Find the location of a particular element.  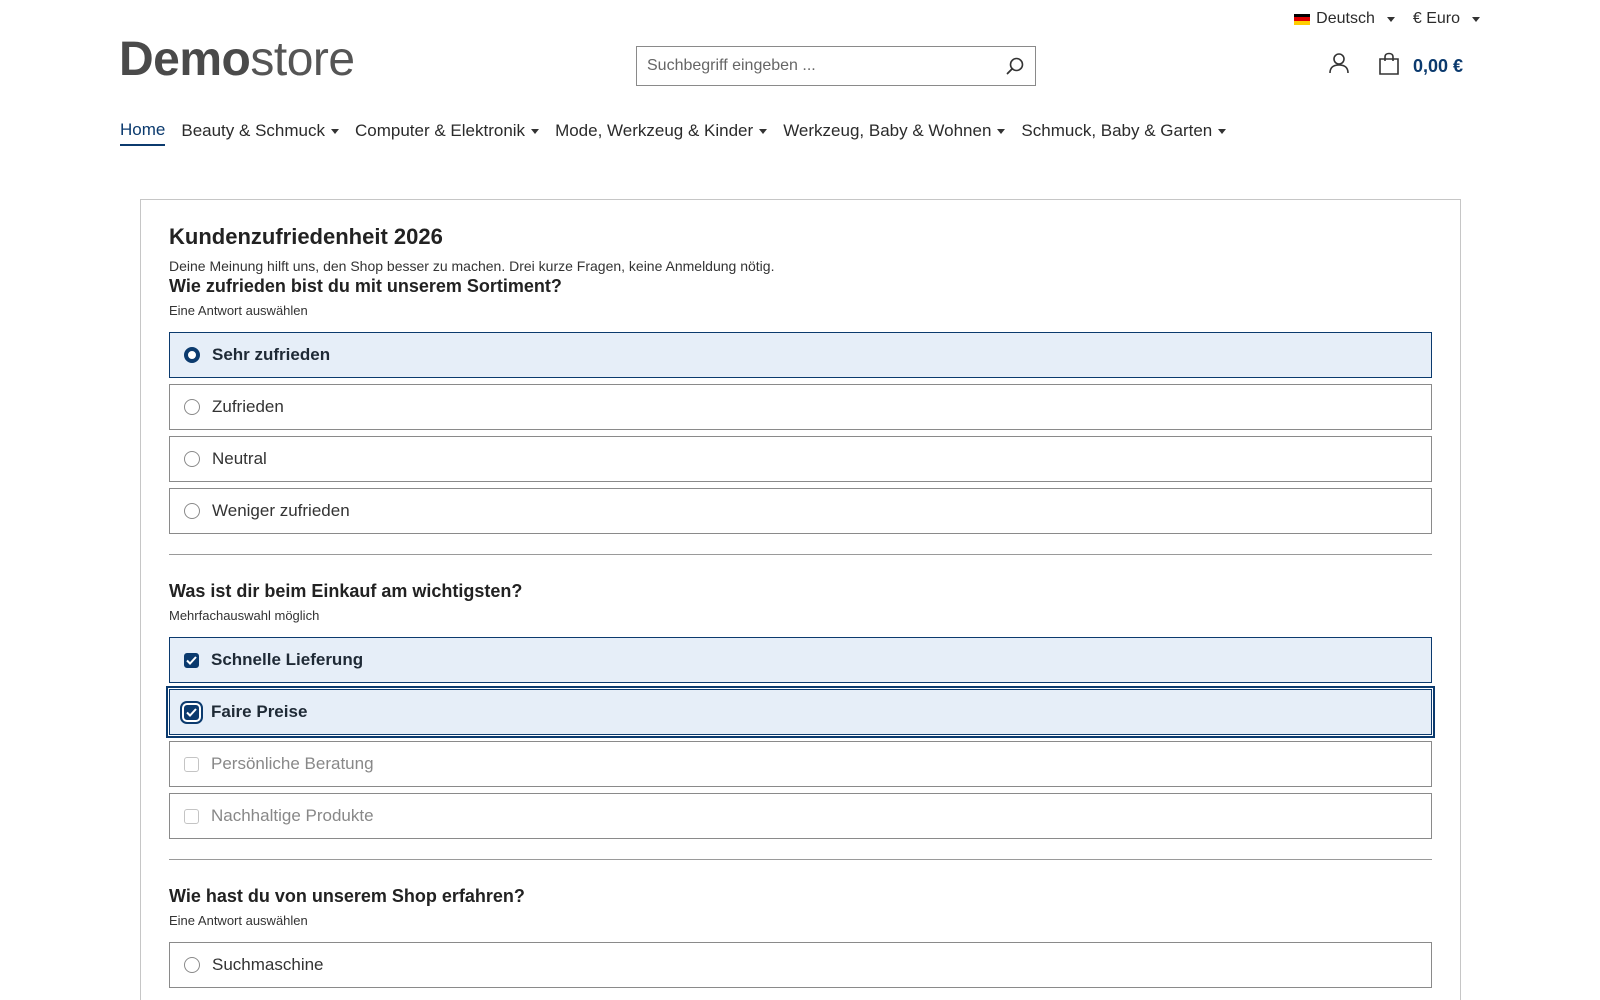

german-flag-icon is located at coordinates (1302, 19).